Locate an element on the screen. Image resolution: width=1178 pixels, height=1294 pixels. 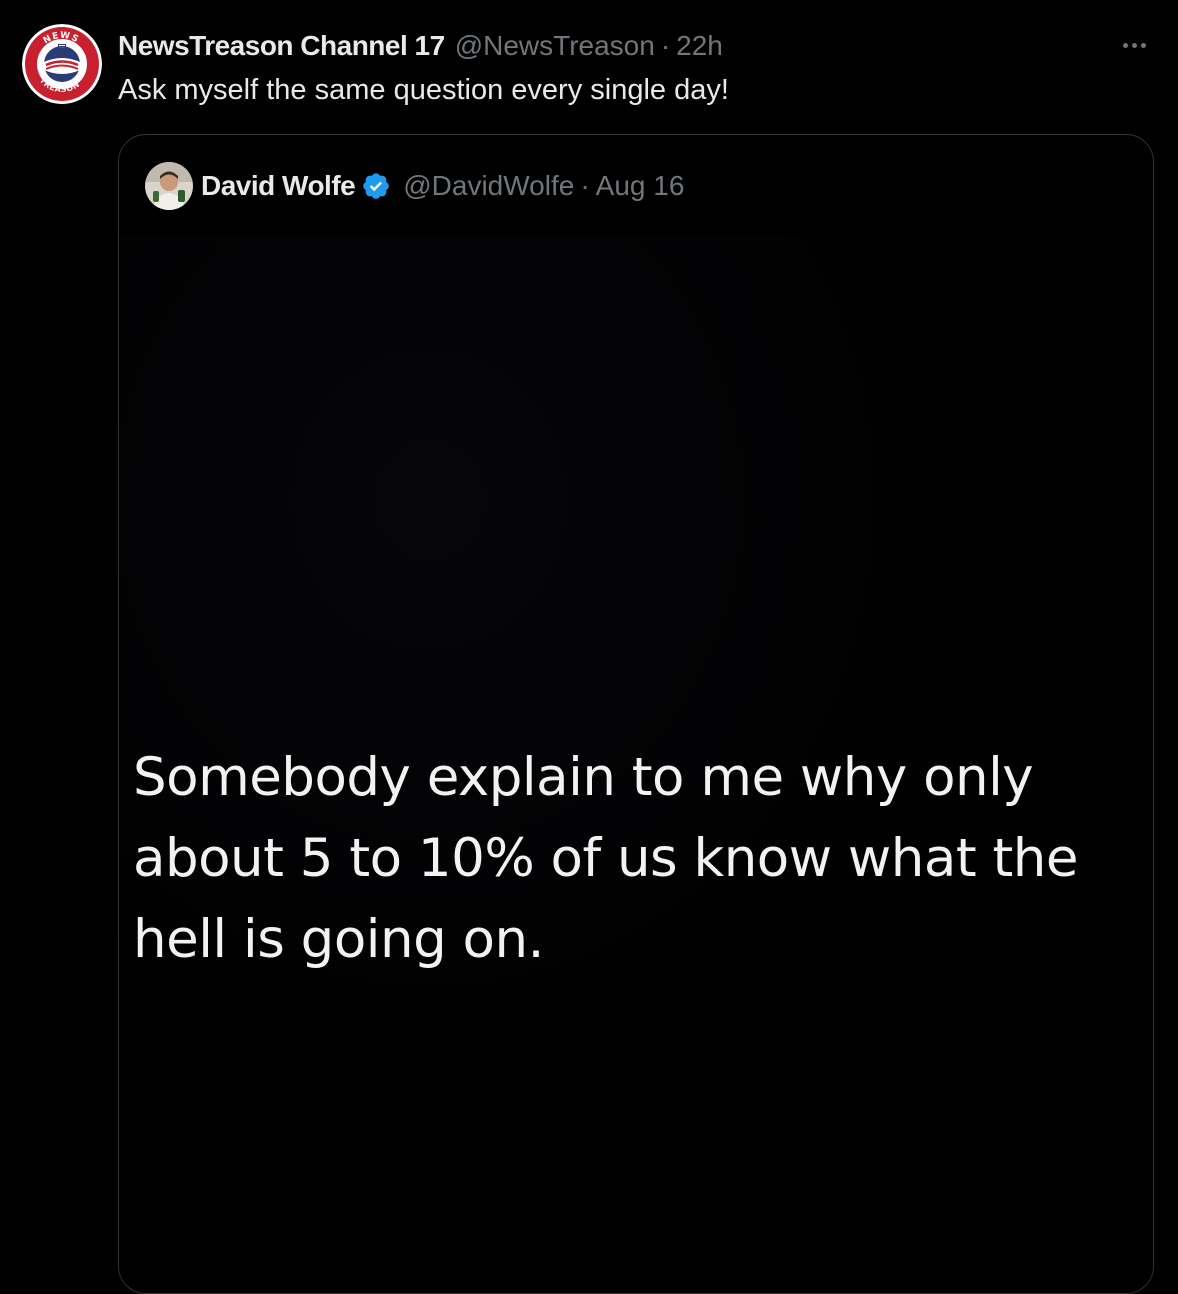
quoted-author-avatar is located at coordinates (169, 186).